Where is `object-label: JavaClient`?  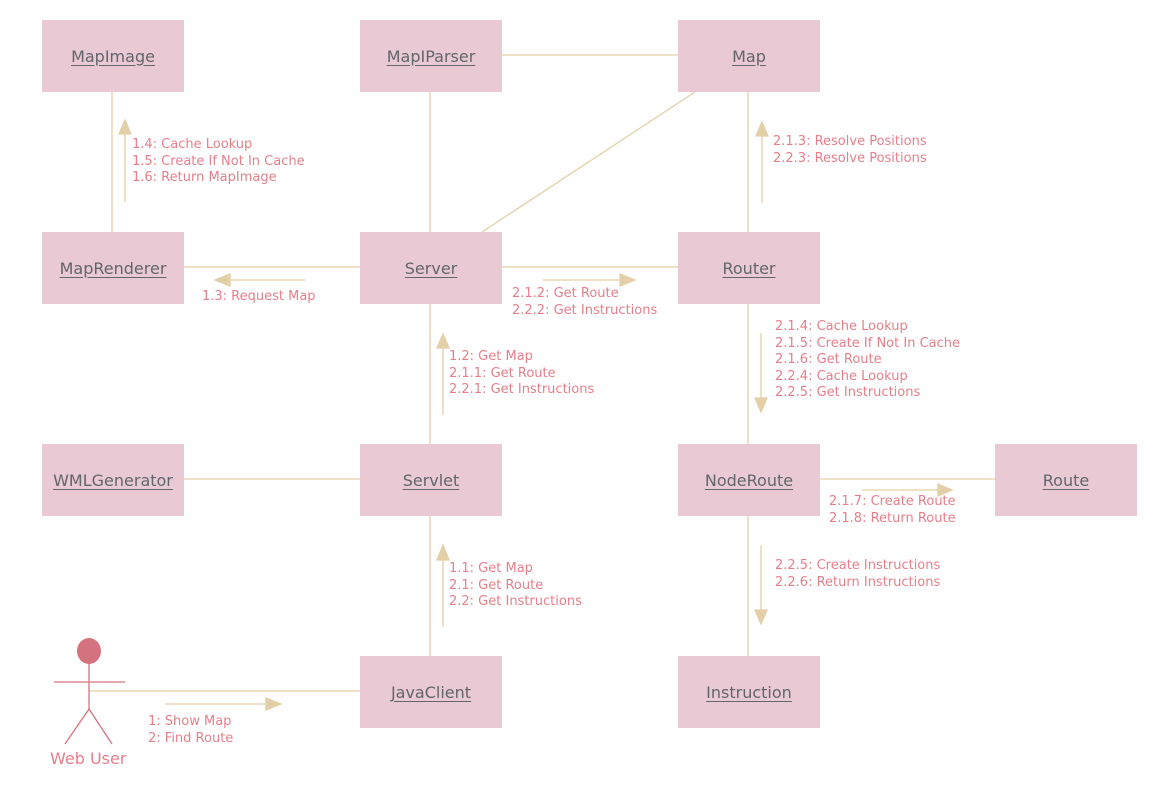 object-label: JavaClient is located at coordinates (431, 692).